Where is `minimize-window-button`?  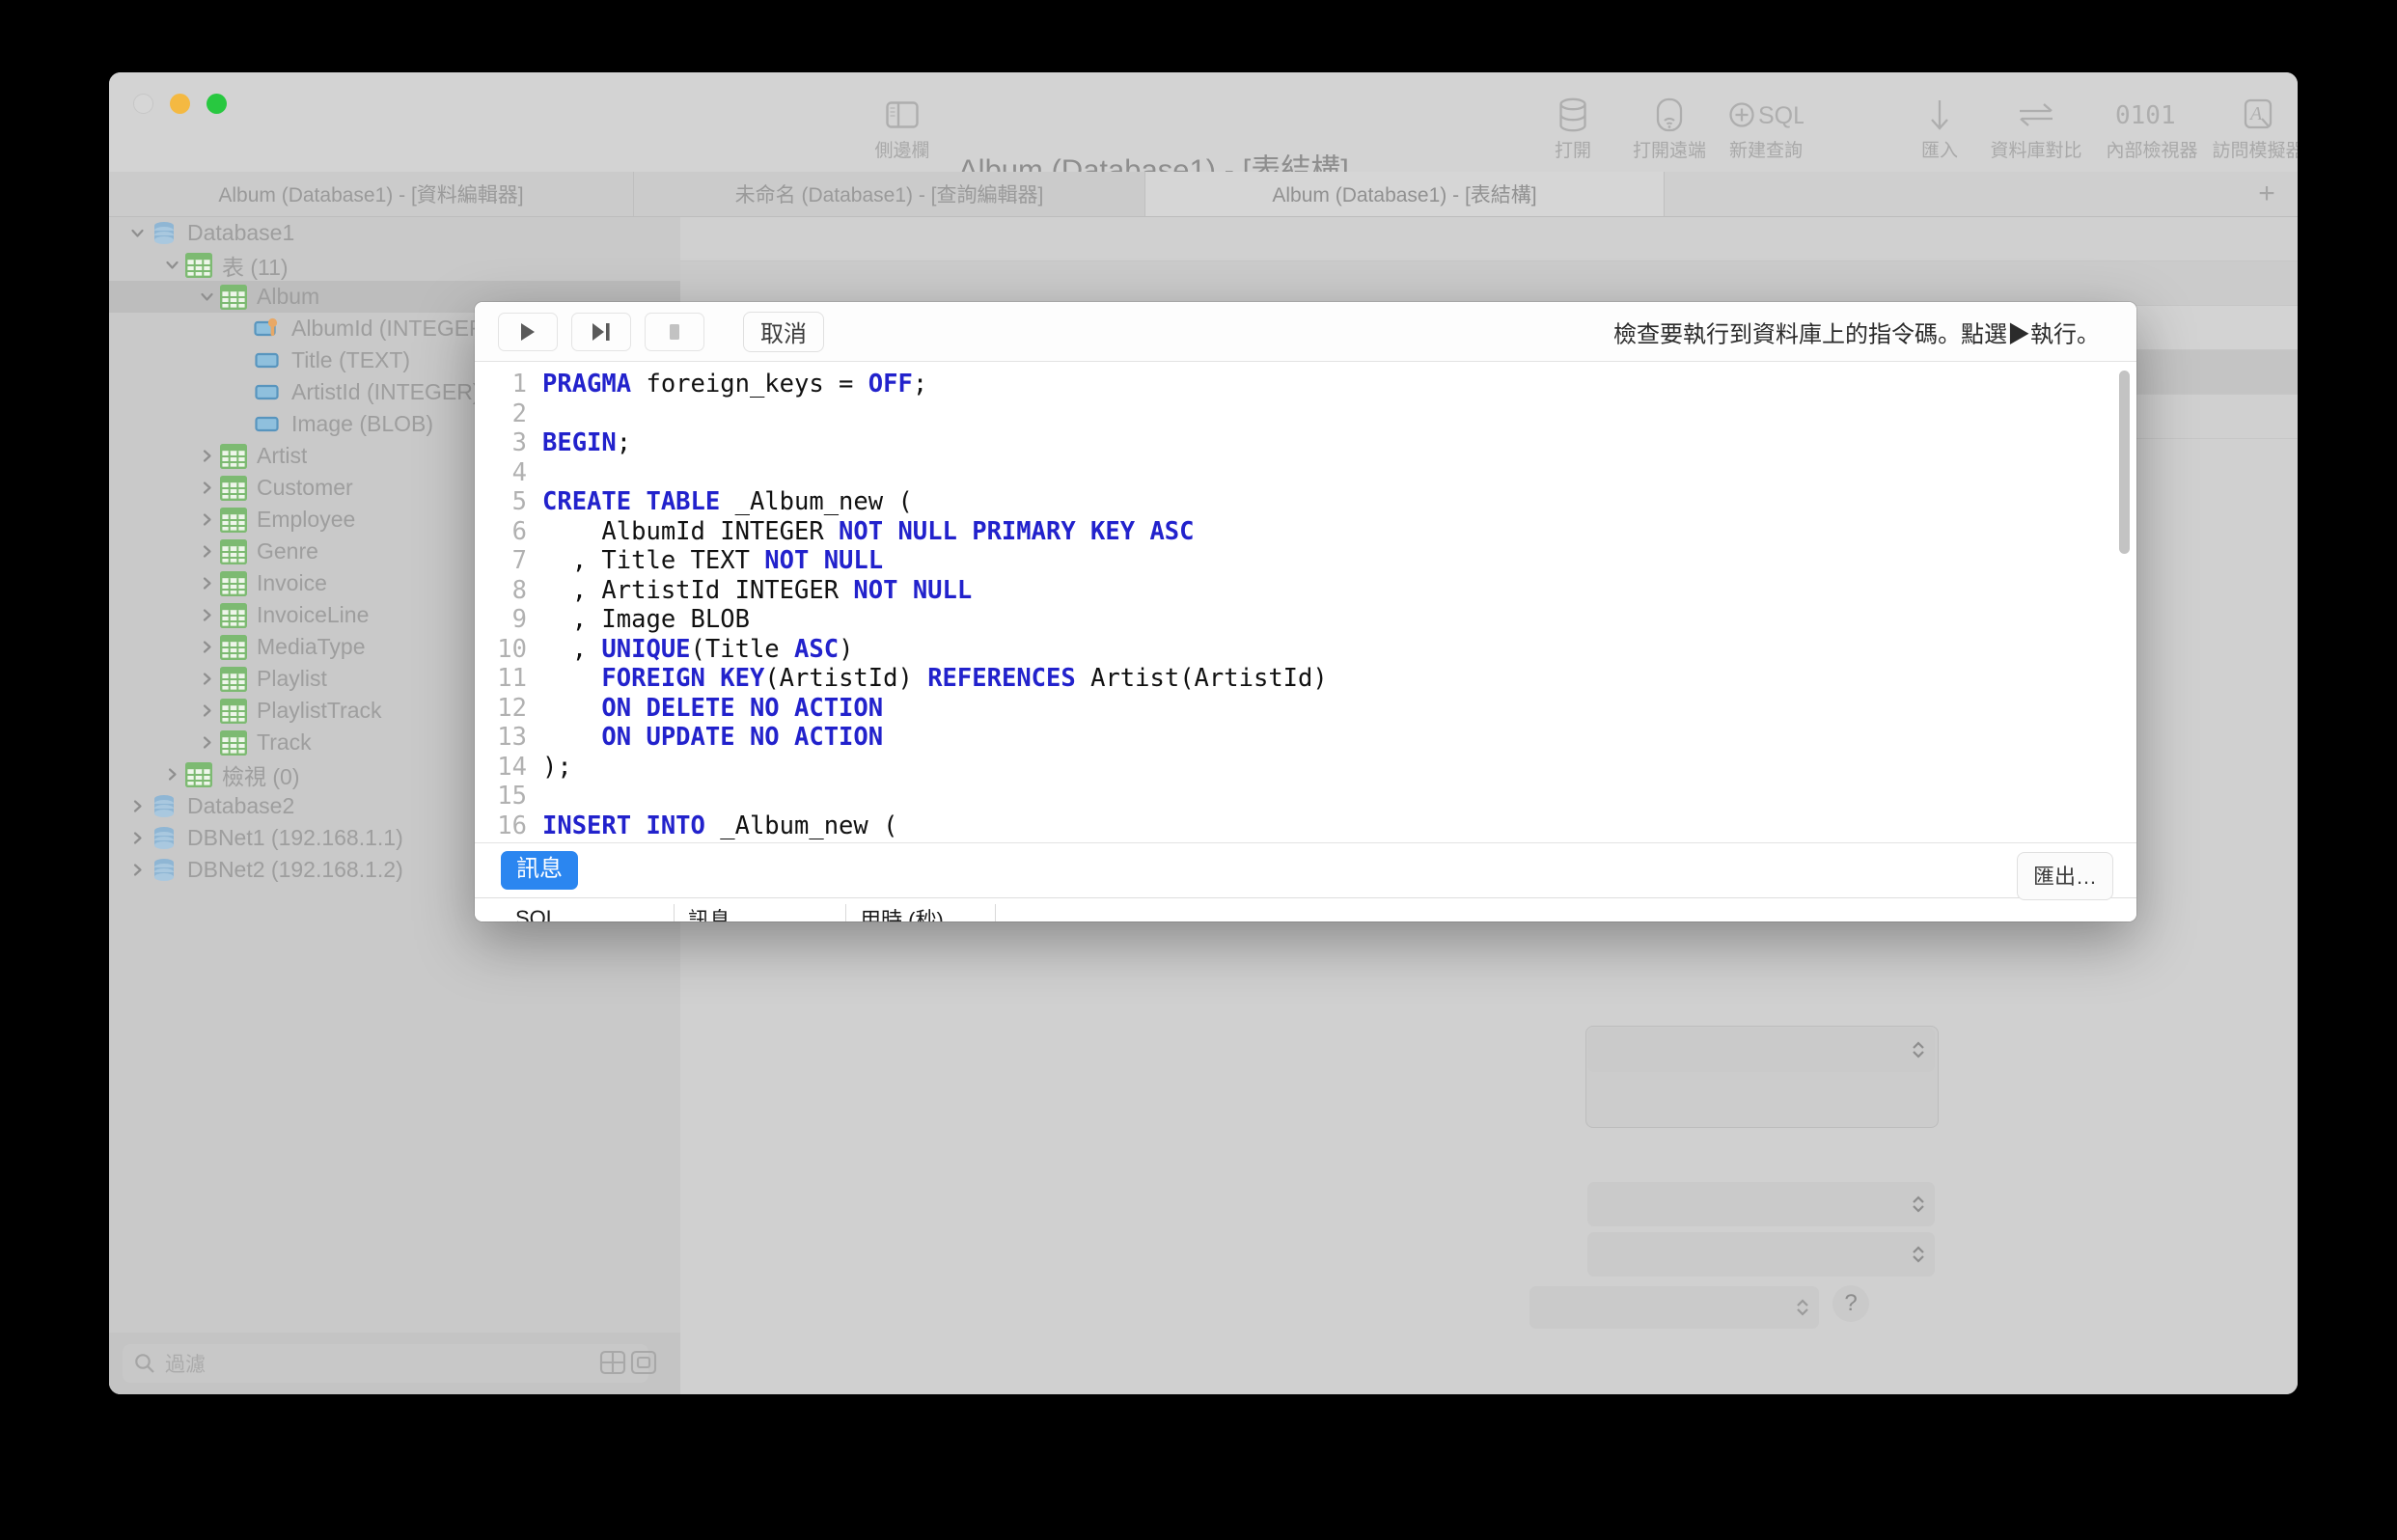
minimize-window-button is located at coordinates (180, 104).